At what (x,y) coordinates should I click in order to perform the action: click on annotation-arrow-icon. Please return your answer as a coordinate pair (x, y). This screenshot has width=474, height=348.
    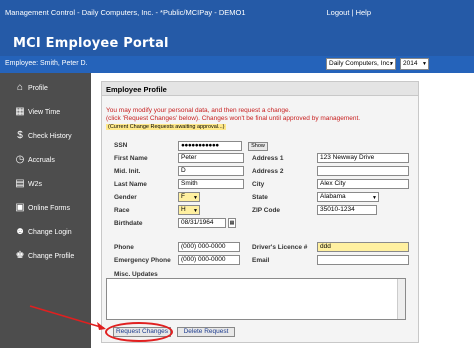
    Looking at the image, I should click on (67, 317).